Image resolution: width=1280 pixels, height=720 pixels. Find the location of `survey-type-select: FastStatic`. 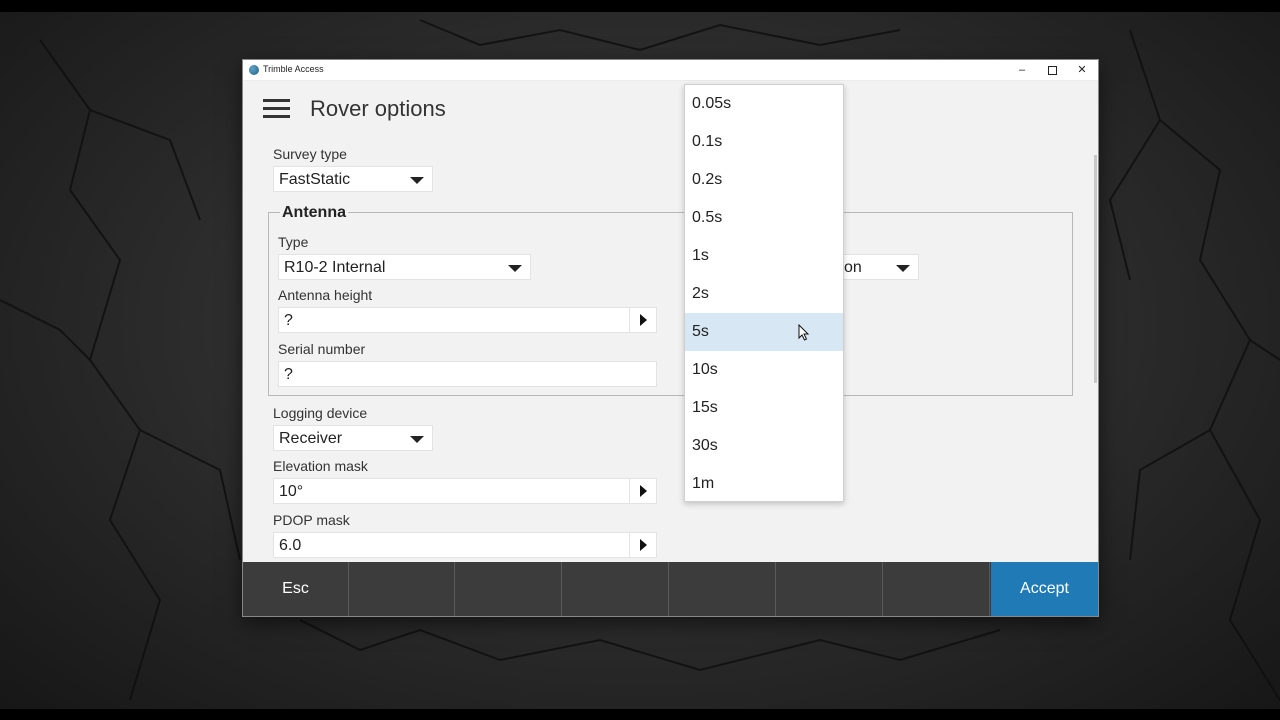

survey-type-select: FastStatic is located at coordinates (353, 179).